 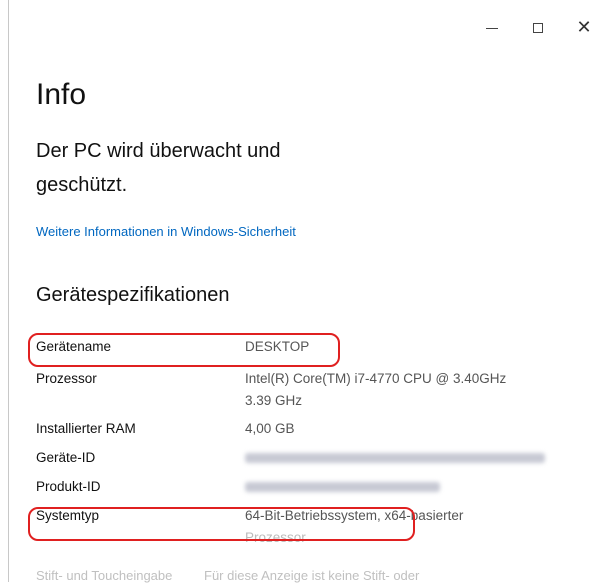 I want to click on spec-row-product-id: Produkt-ID, so click(x=316, y=490).